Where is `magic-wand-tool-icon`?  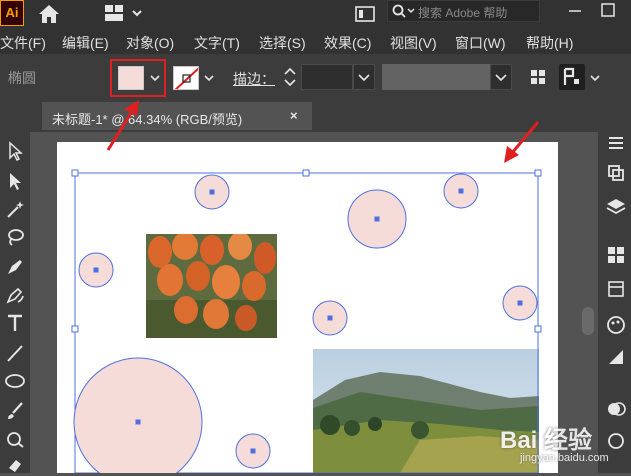 magic-wand-tool-icon is located at coordinates (15, 209).